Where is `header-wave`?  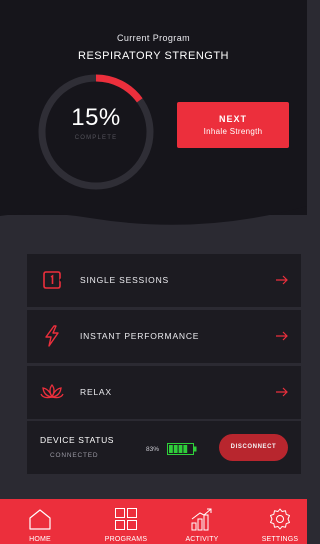
header-wave is located at coordinates (153, 210).